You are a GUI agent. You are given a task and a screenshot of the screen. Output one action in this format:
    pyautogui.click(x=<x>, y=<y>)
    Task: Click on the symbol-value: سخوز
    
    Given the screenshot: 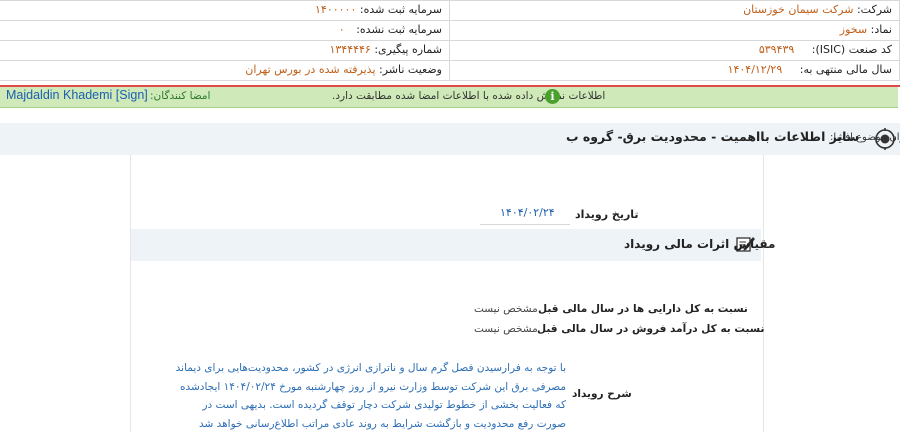 What is the action you would take?
    pyautogui.click(x=853, y=29)
    